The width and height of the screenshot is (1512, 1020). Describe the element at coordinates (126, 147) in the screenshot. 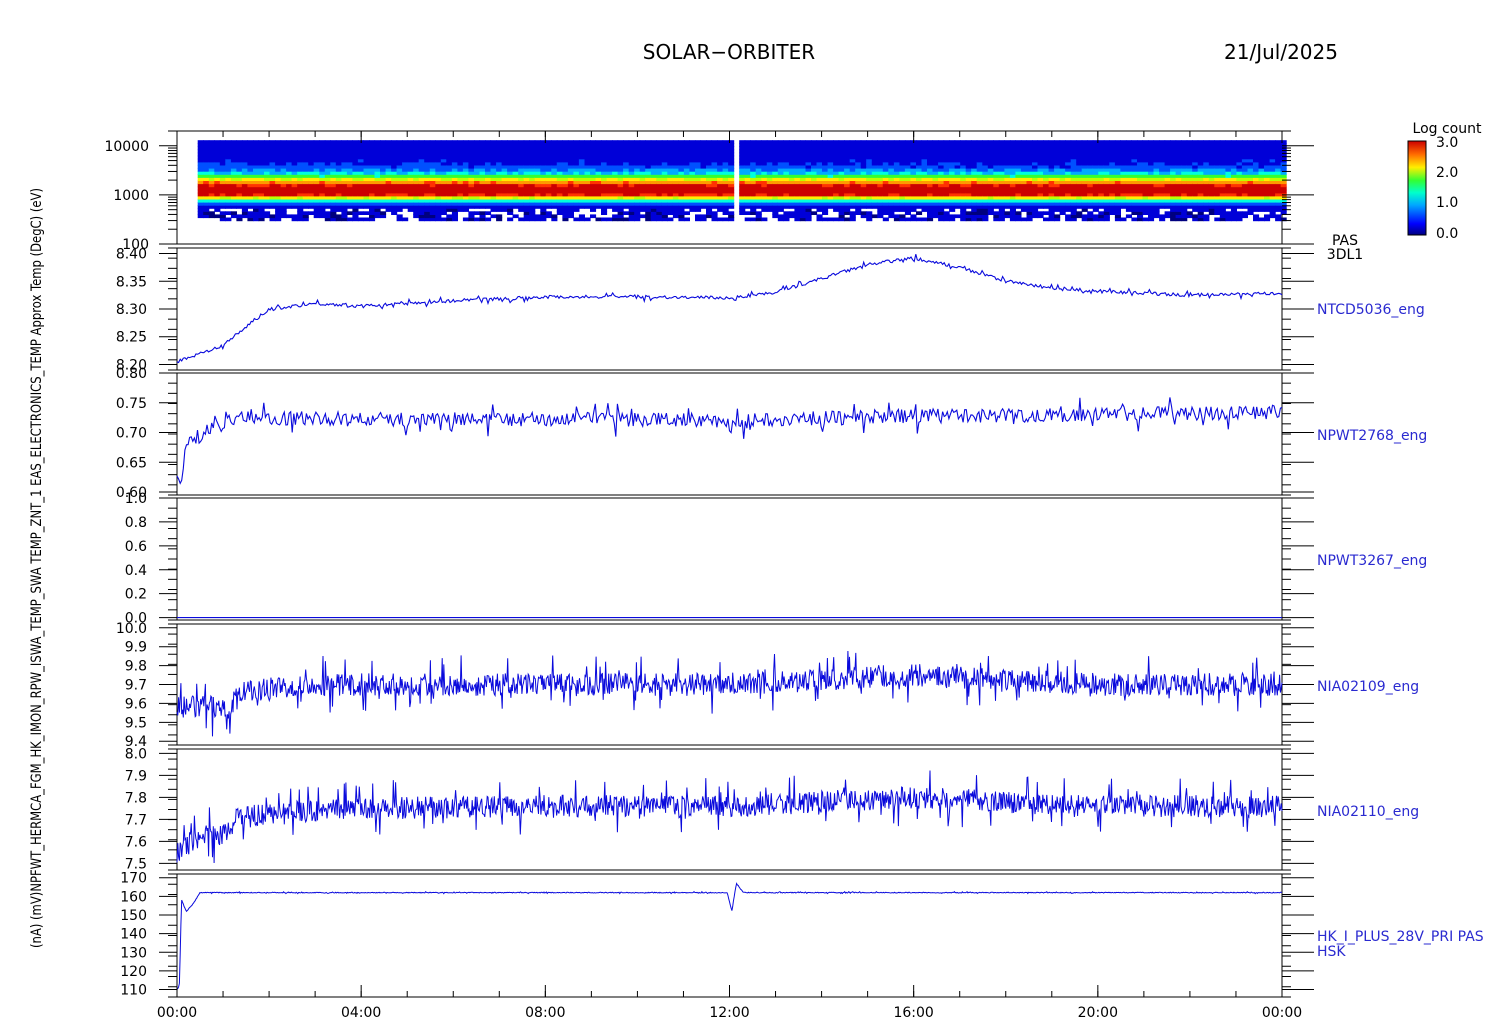

I see `y-tick-label: 10000` at that location.